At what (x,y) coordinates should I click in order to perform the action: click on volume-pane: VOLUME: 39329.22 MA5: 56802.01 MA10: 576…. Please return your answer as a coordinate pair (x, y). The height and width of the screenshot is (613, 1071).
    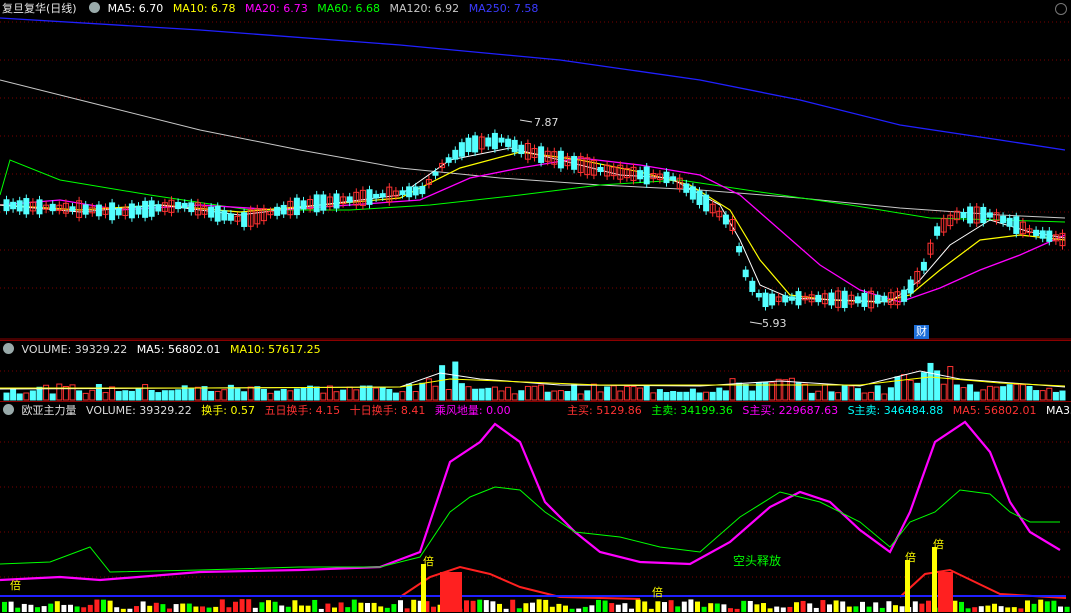
    Looking at the image, I should click on (535, 370).